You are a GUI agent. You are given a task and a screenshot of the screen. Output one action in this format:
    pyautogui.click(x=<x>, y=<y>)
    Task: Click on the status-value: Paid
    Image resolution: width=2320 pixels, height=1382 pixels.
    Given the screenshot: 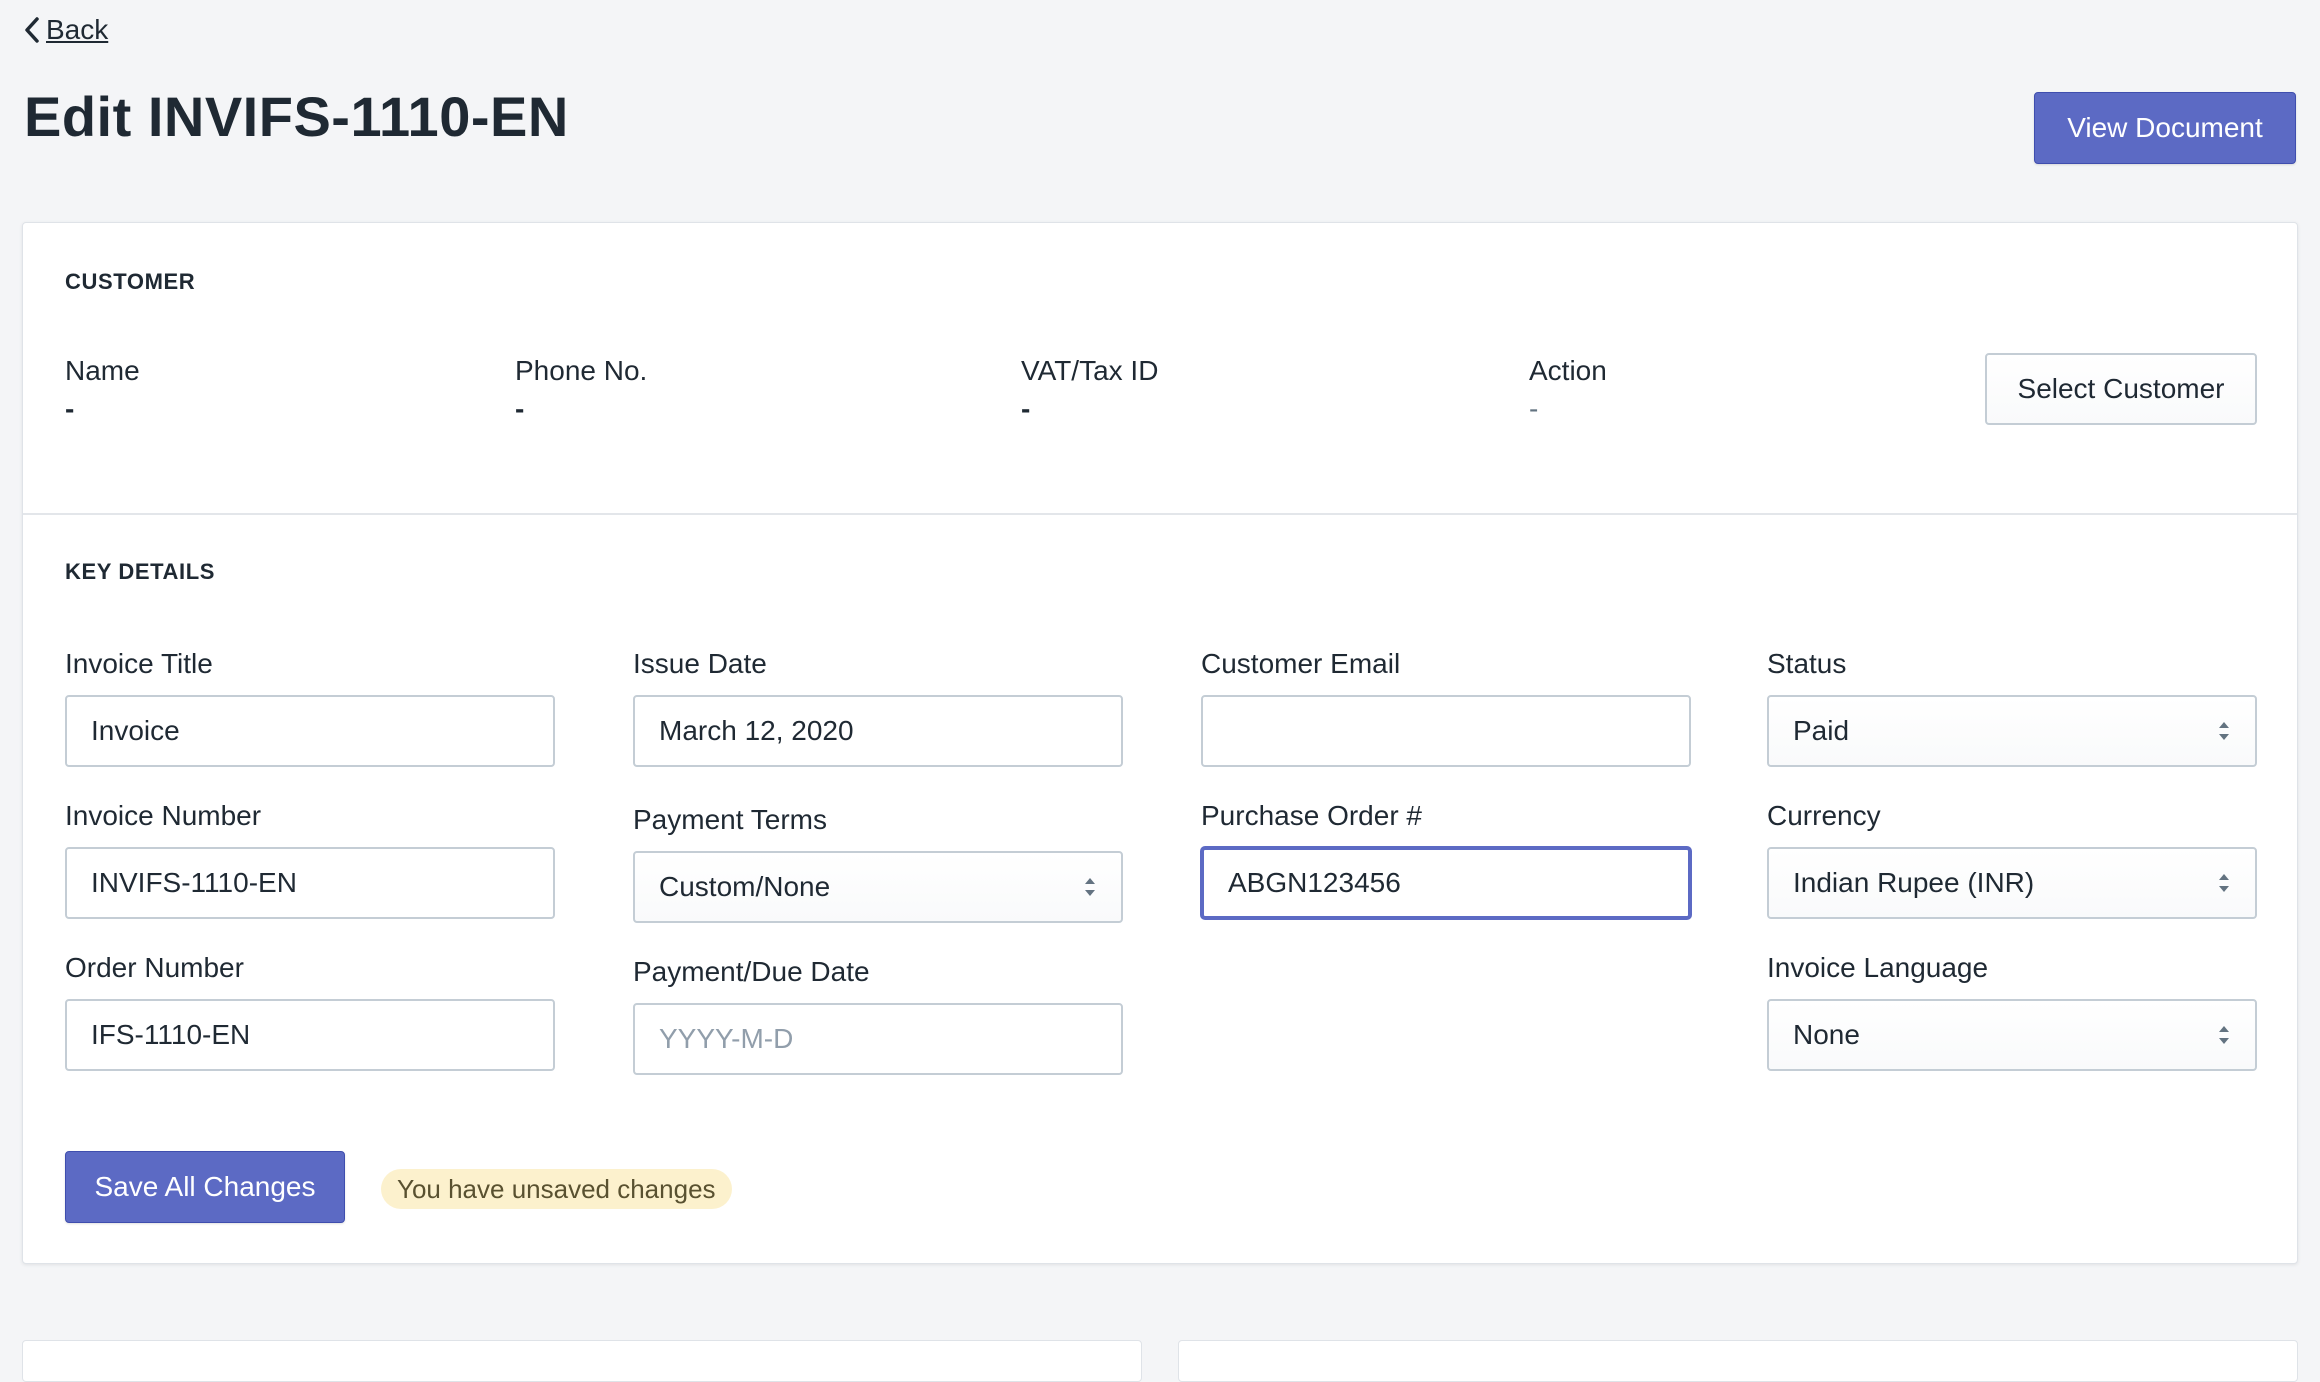 What is the action you would take?
    pyautogui.click(x=1821, y=730)
    